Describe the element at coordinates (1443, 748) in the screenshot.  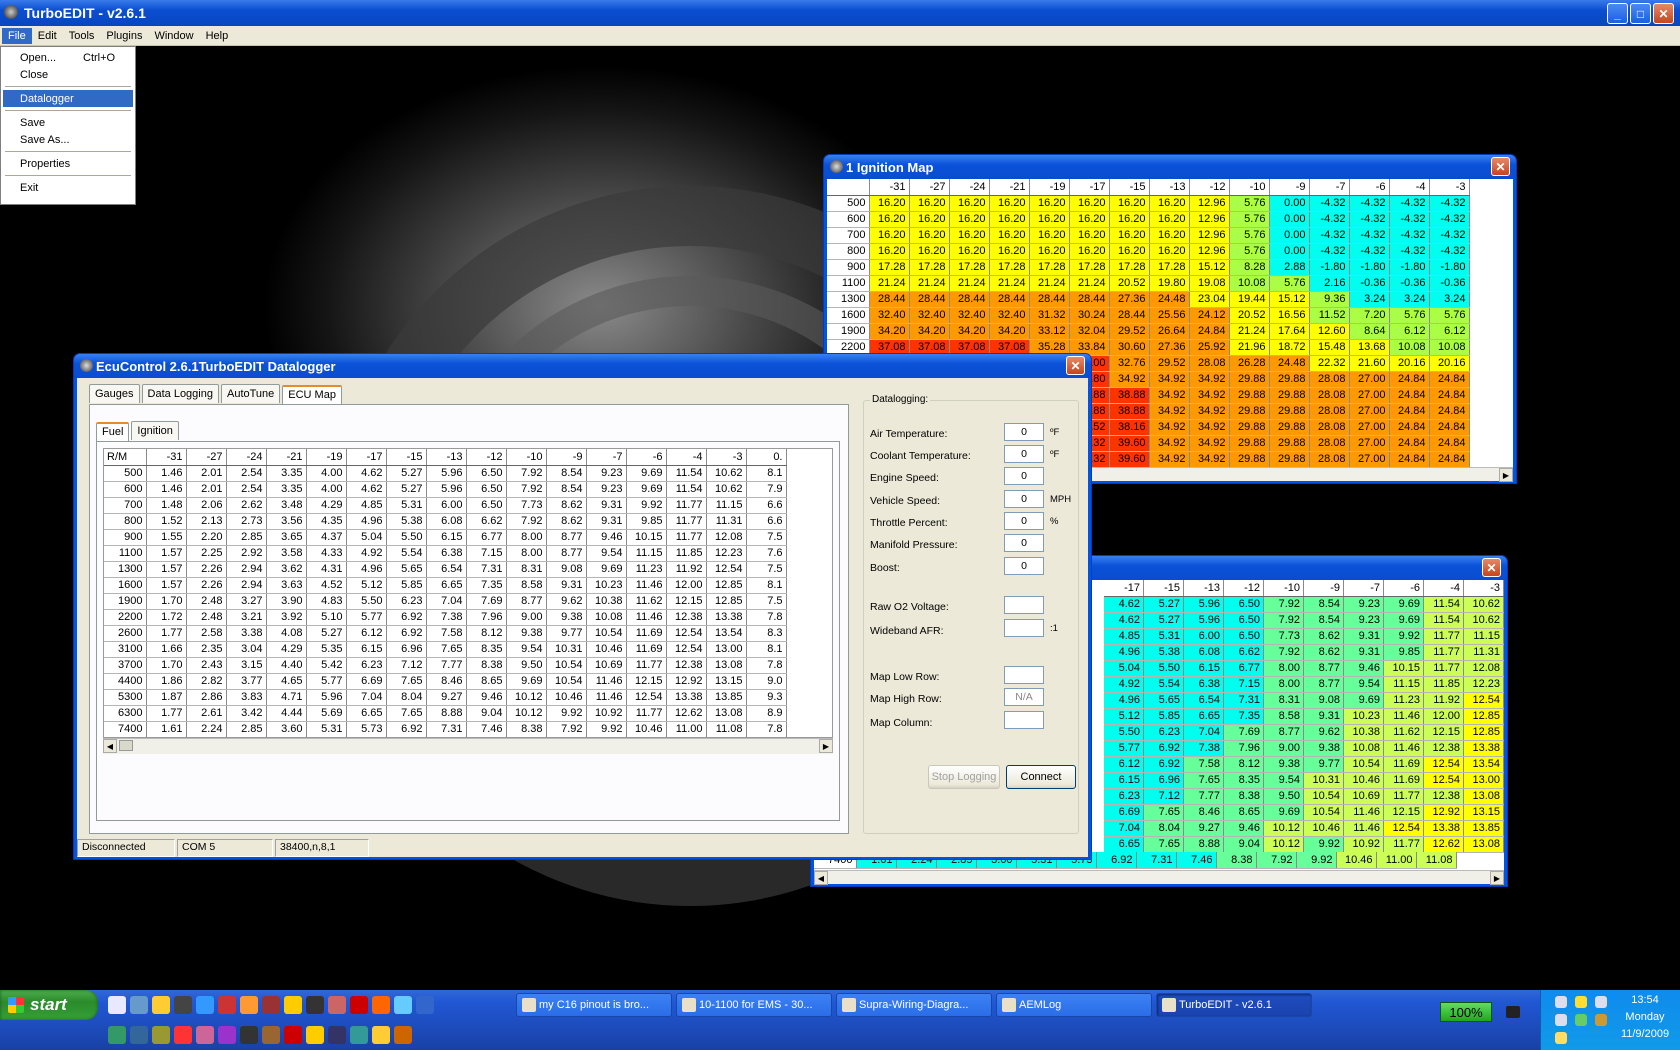
I see `map-cell: 12.38` at that location.